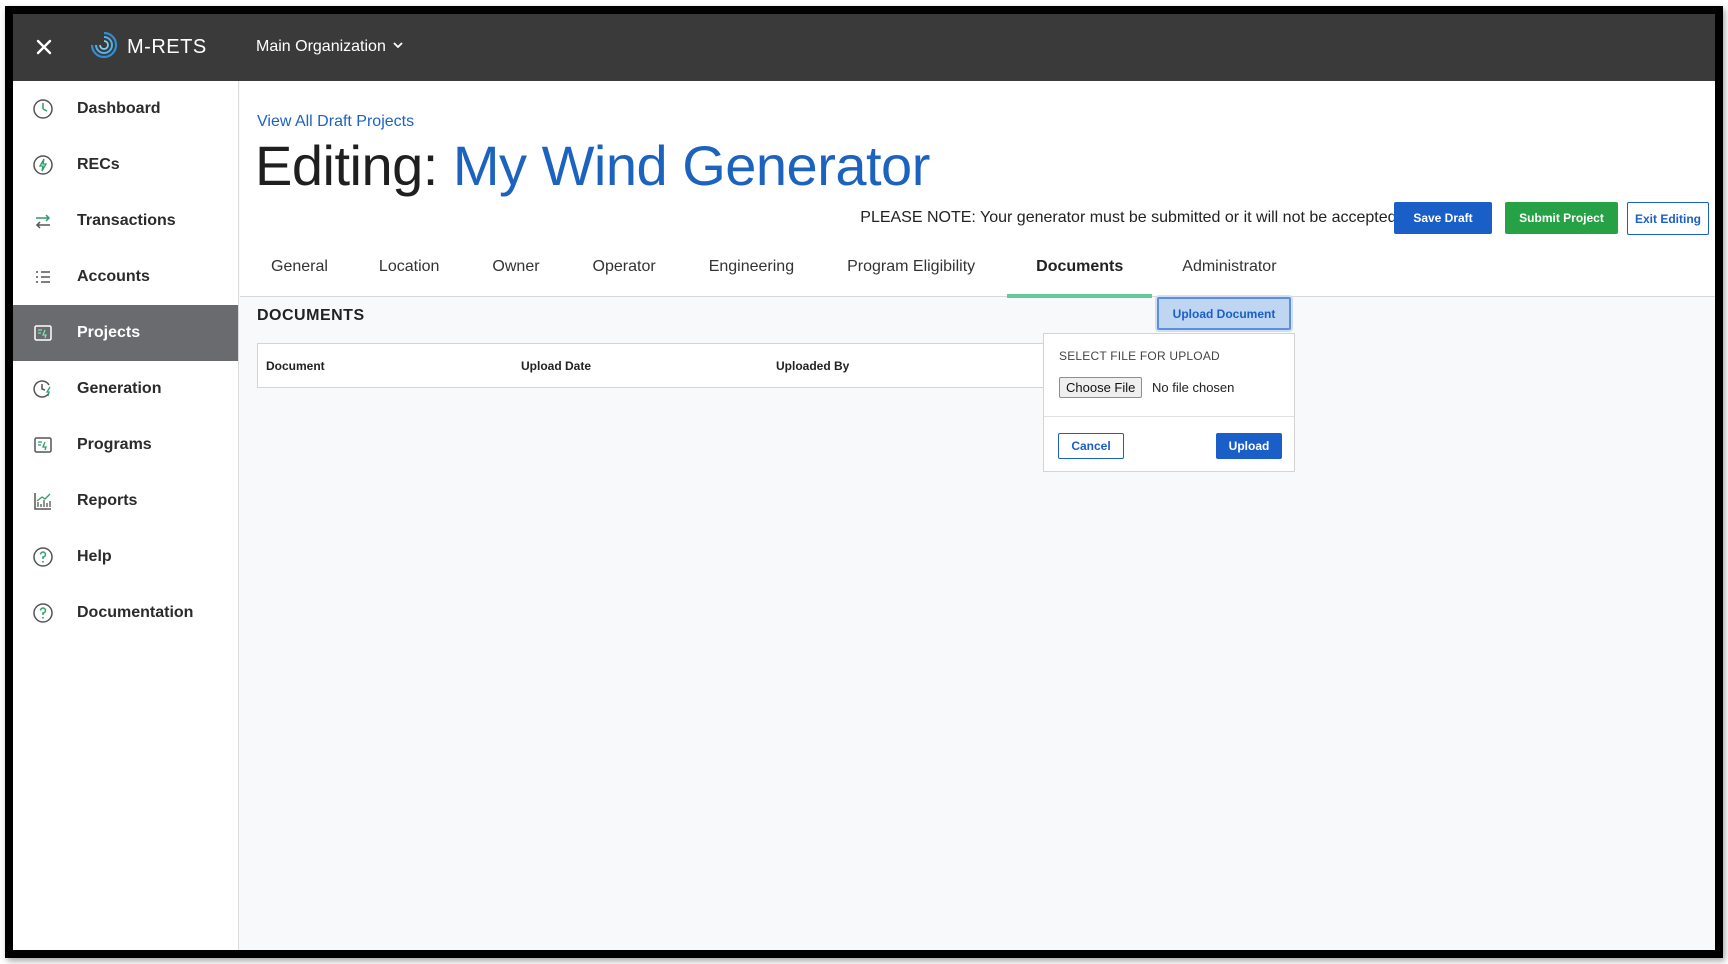 Image resolution: width=1728 pixels, height=964 pixels. I want to click on sidebar-item-transactions: Transactions, so click(125, 221).